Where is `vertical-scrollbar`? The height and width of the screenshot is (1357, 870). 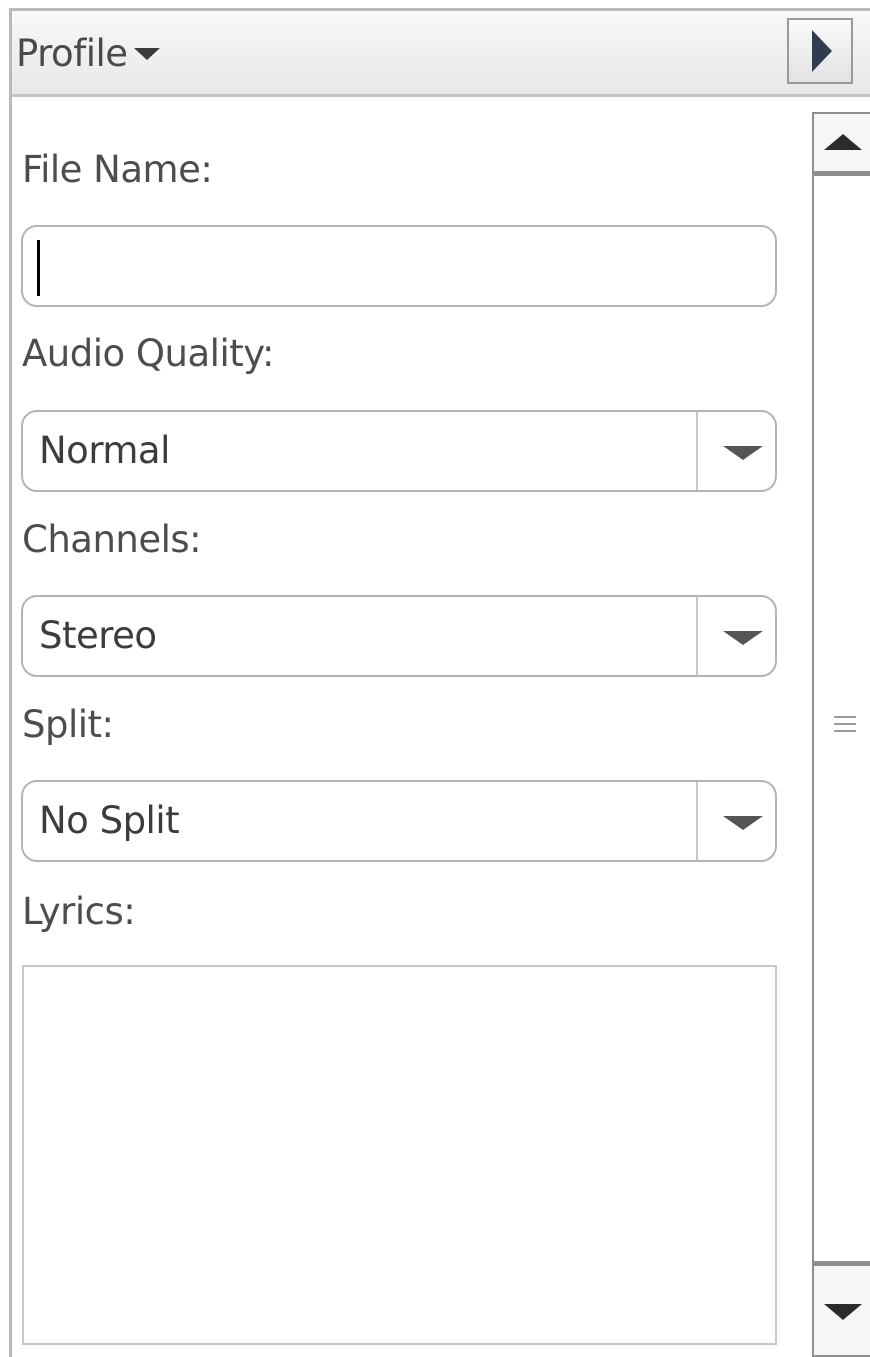
vertical-scrollbar is located at coordinates (841, 734).